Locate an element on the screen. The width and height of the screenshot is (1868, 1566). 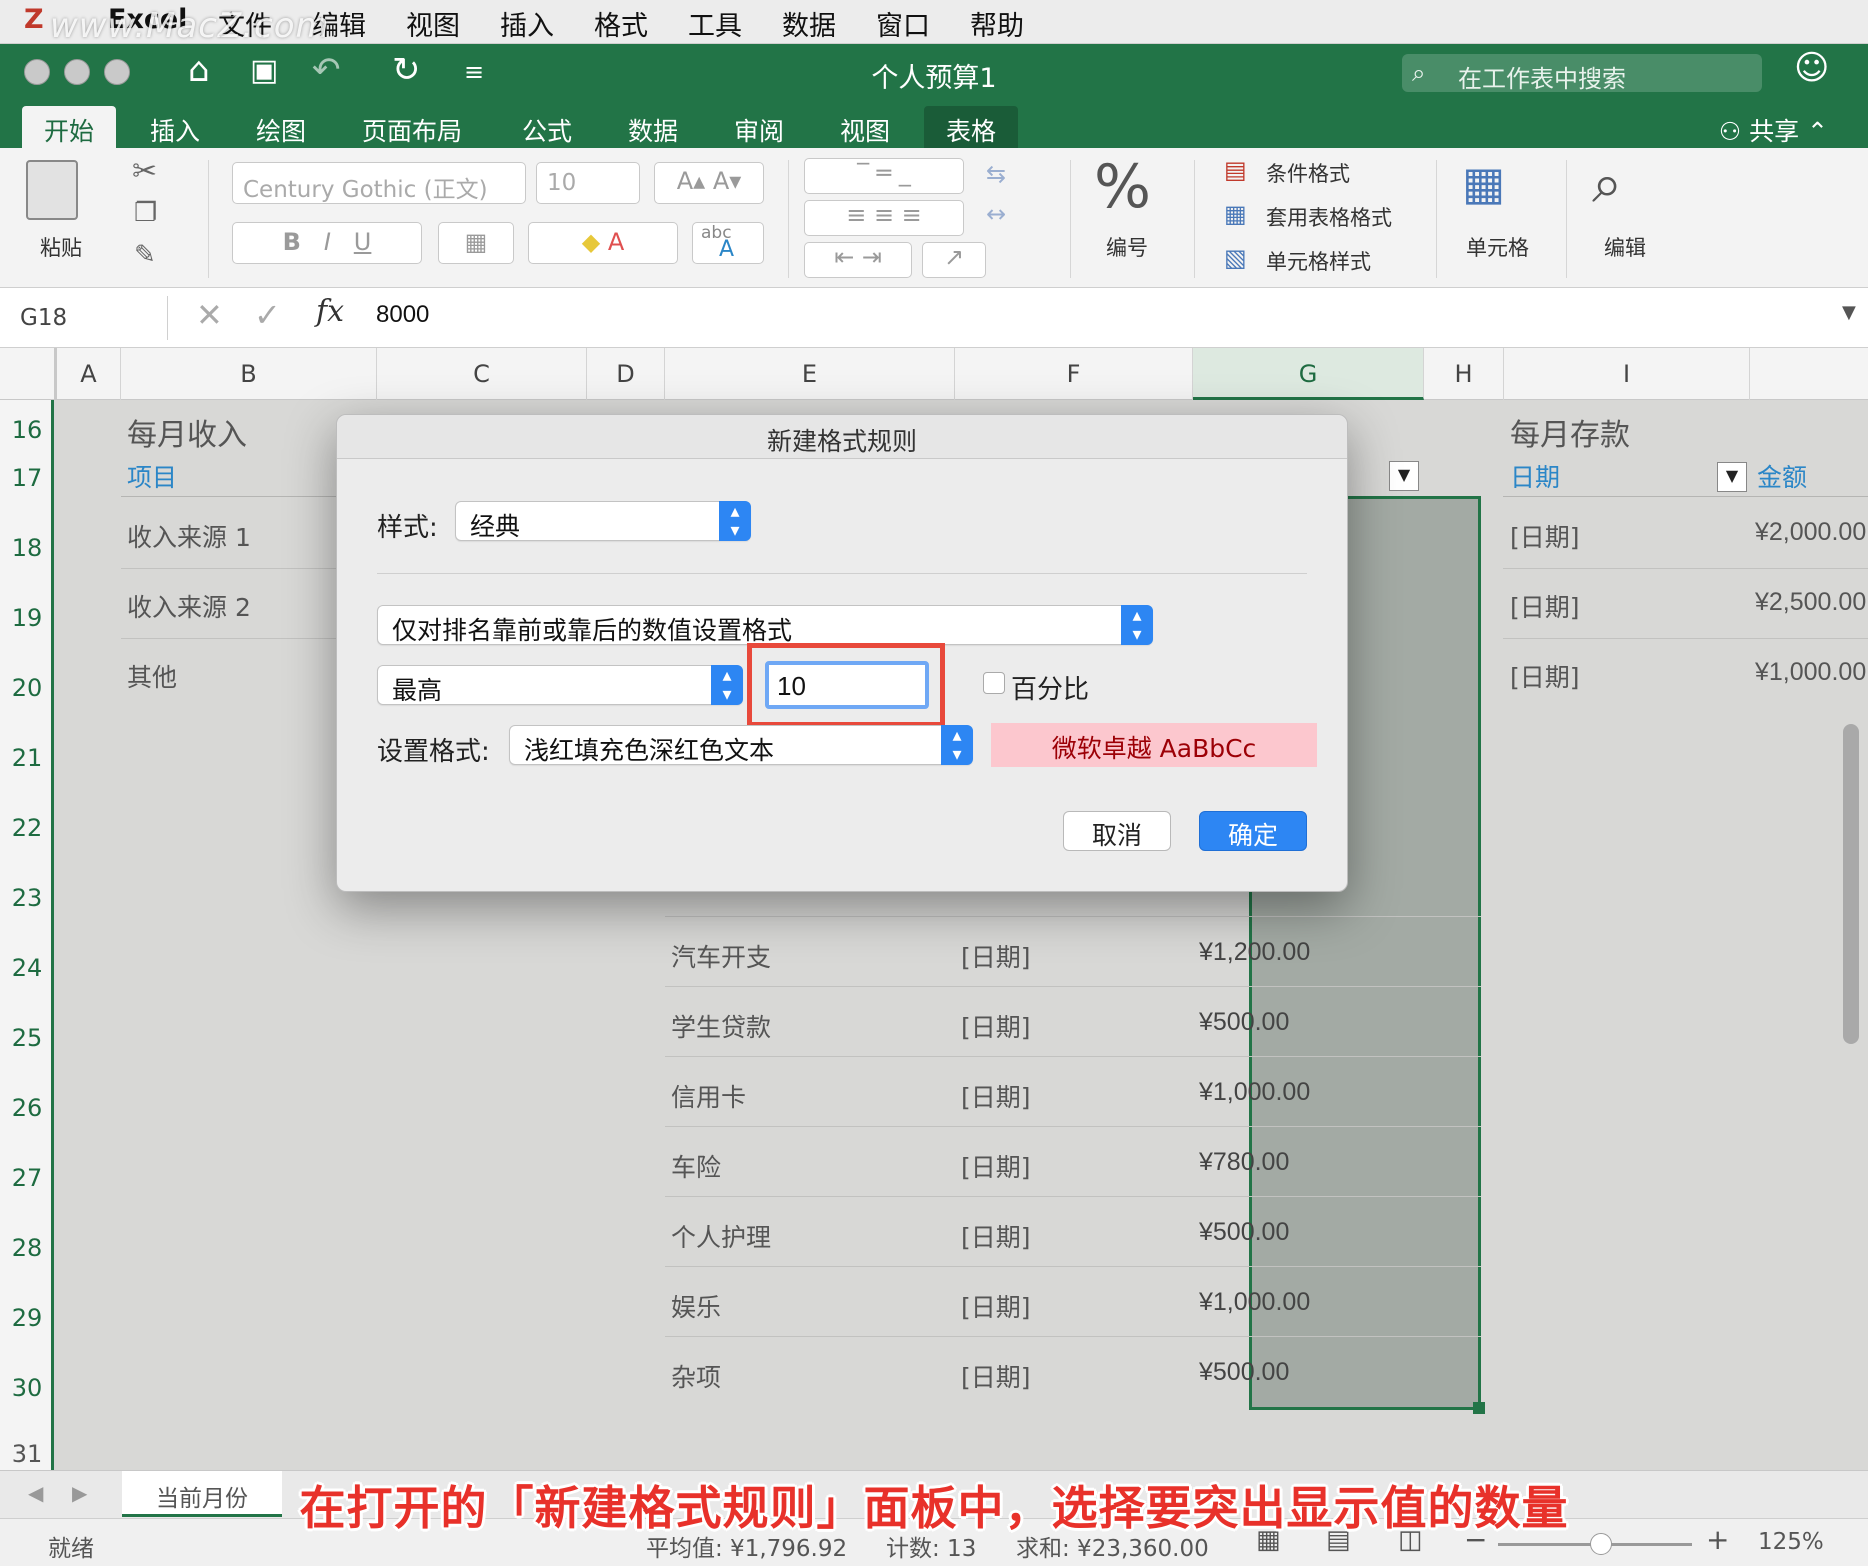
tab-table: 表格 is located at coordinates (971, 127).